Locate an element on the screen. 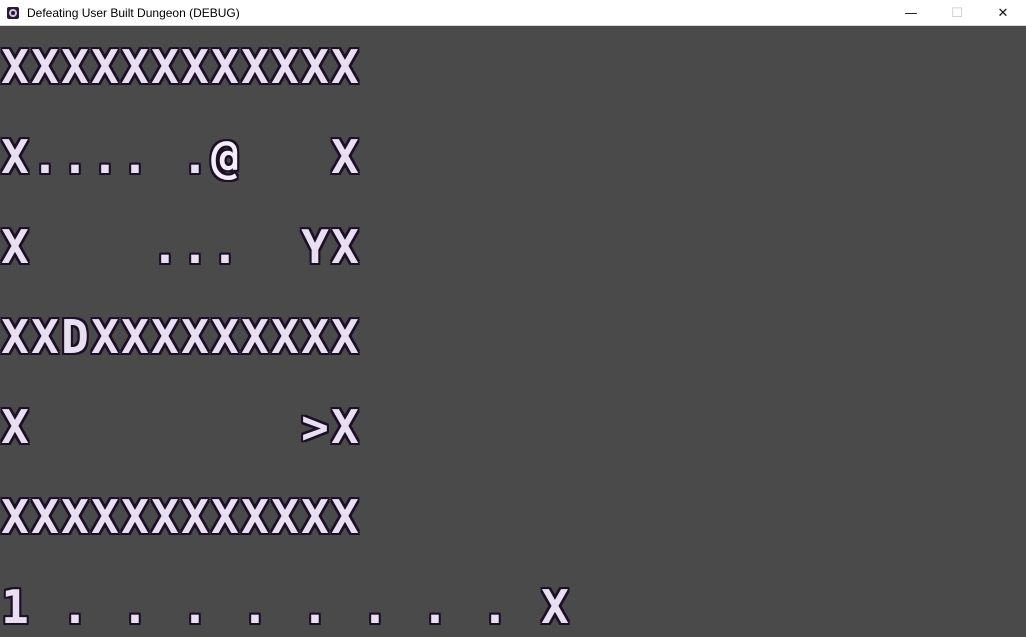  stairs-tile: > is located at coordinates (315, 427).